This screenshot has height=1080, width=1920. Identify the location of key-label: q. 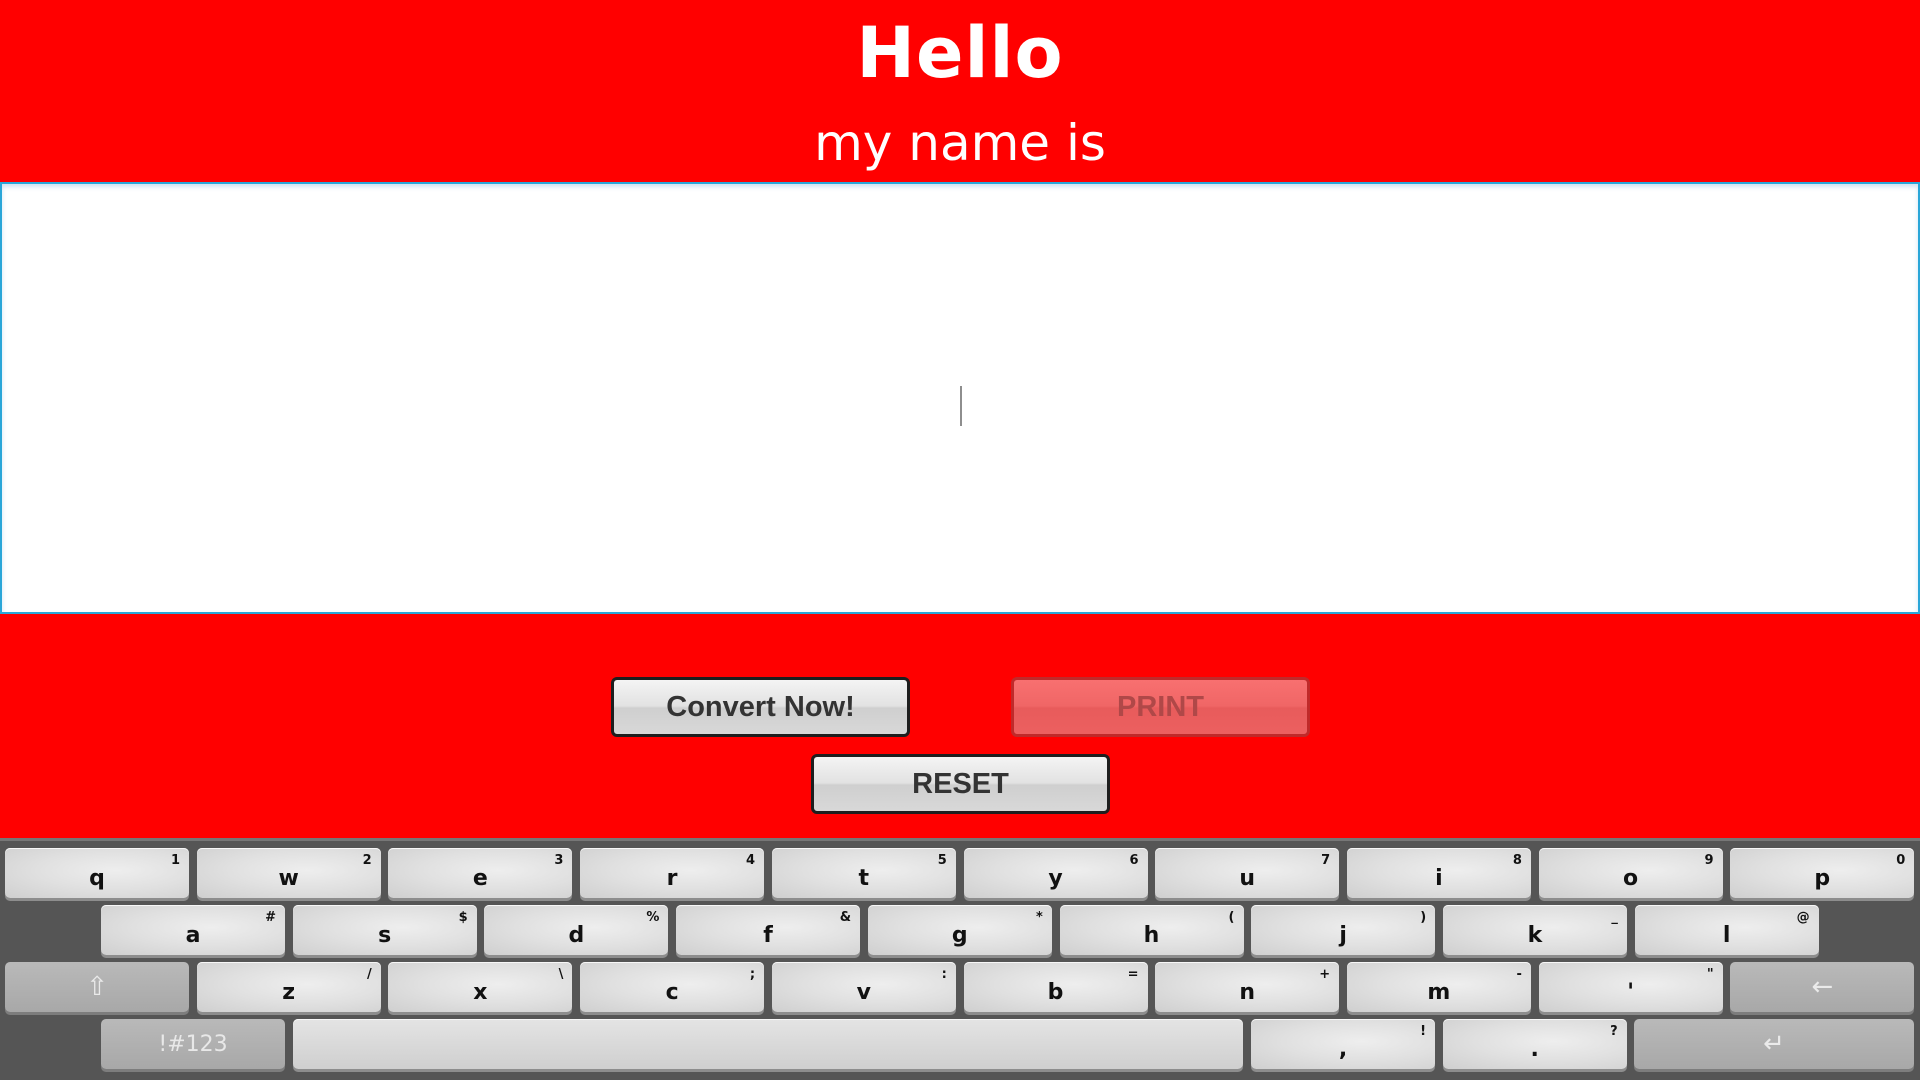
(97, 878).